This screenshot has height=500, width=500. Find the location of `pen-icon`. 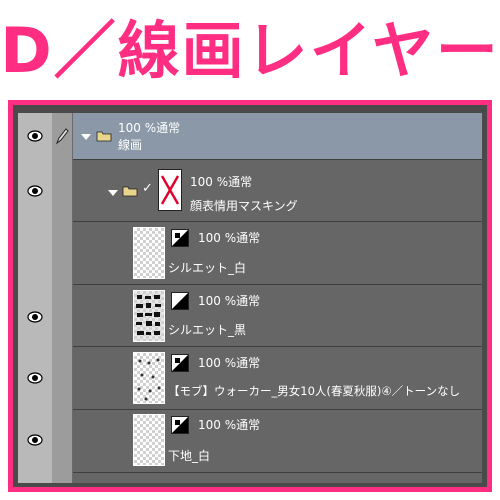

pen-icon is located at coordinates (62, 136).